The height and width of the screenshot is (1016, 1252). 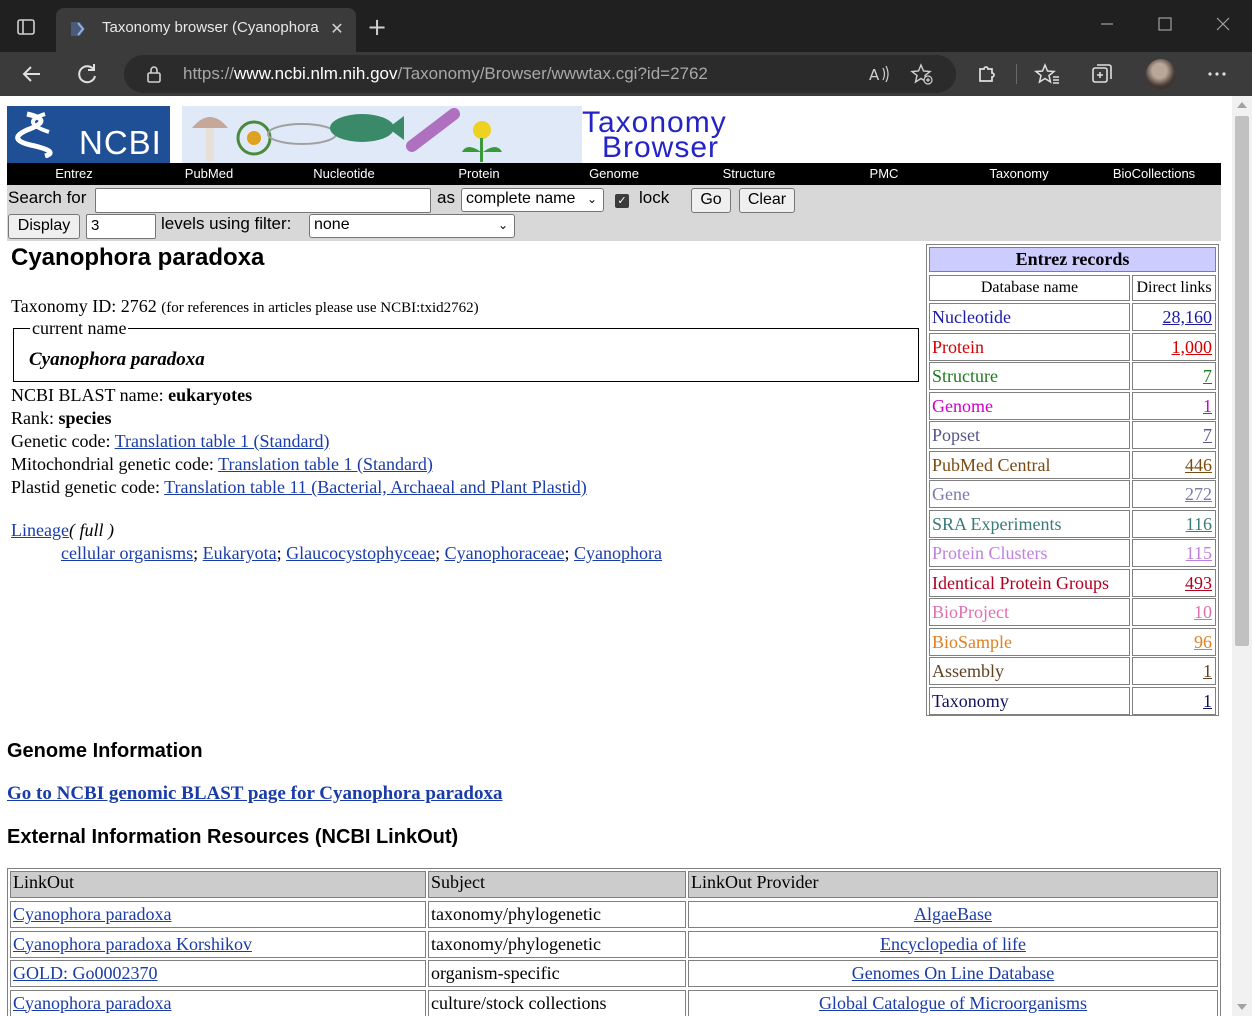 I want to click on nav-entrez: Entrez, so click(x=74, y=173).